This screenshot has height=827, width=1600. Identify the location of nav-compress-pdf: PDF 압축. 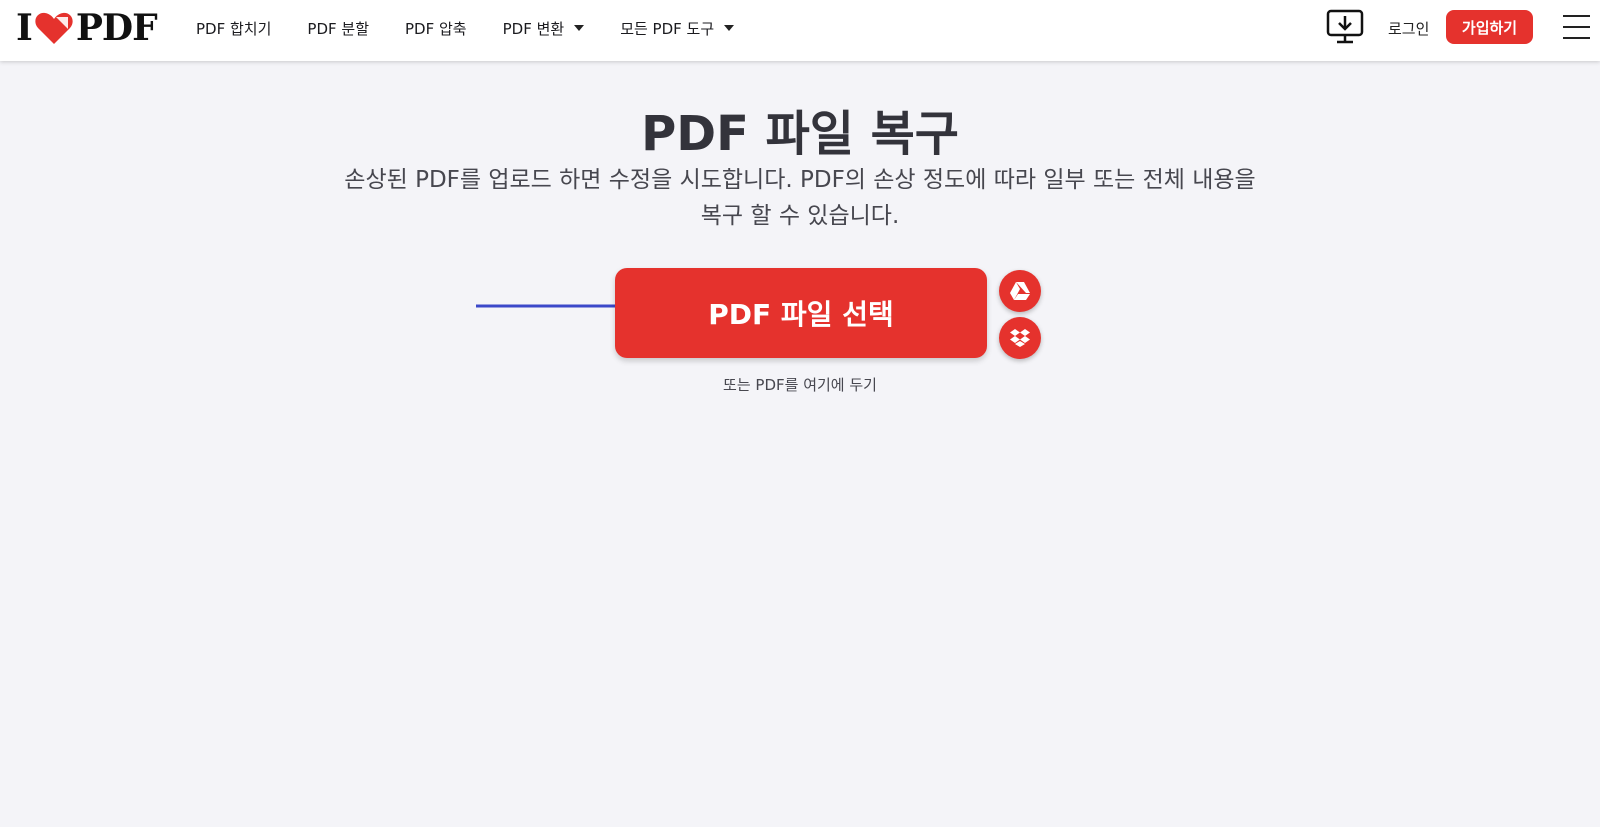
(436, 28).